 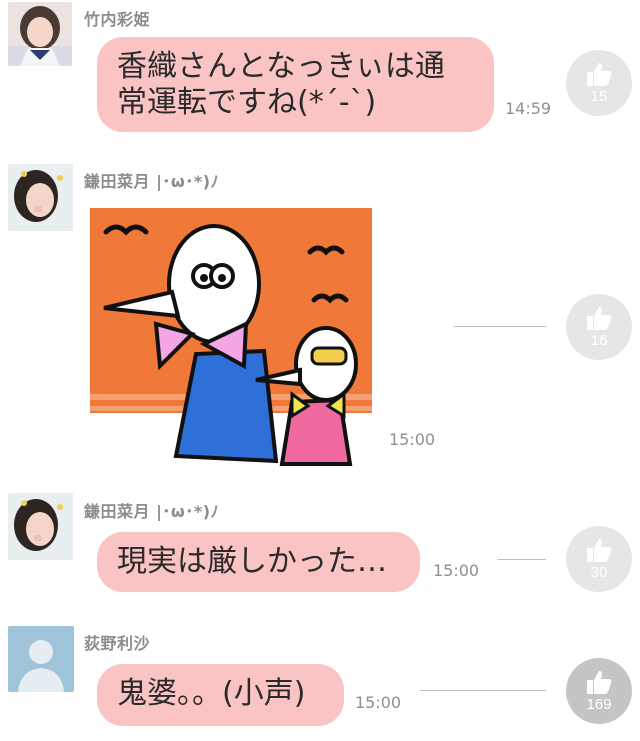 What do you see at coordinates (211, 693) in the screenshot?
I see `message-text: 鬼婆。。(小声)` at bounding box center [211, 693].